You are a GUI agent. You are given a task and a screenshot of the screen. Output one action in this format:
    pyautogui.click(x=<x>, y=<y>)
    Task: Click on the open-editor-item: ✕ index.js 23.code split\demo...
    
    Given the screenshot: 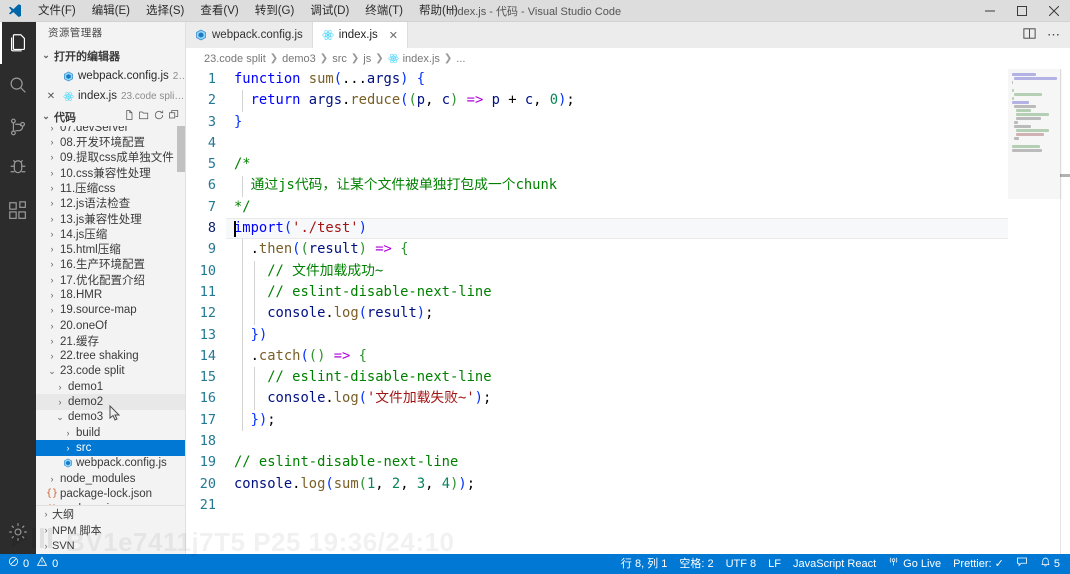 What is the action you would take?
    pyautogui.click(x=110, y=96)
    